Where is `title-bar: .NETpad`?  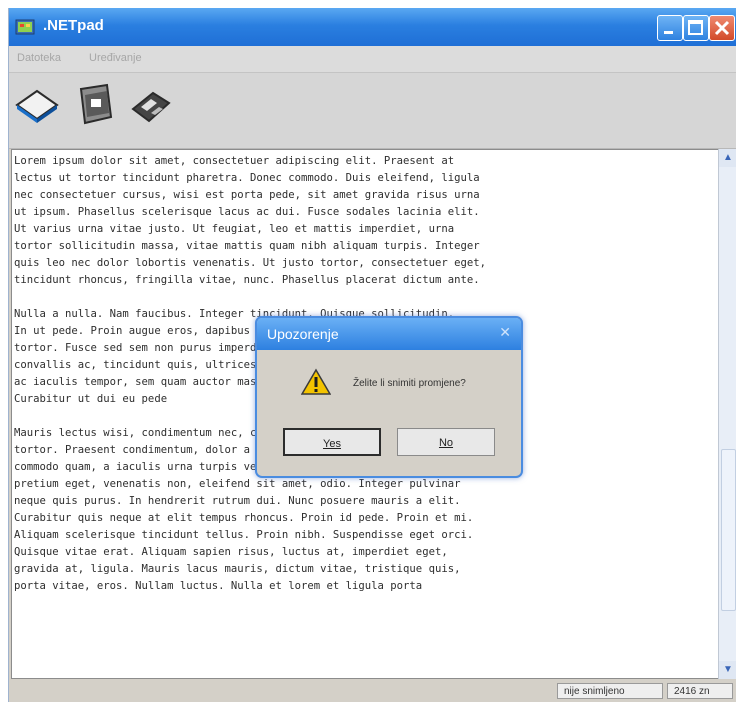
title-bar: .NETpad is located at coordinates (372, 27).